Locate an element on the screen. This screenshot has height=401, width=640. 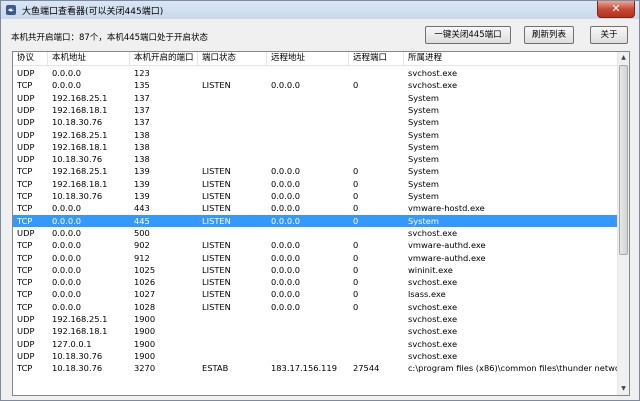
table-row: TCP10.18.30.76139LISTEN0.0.0.00System is located at coordinates (315, 196).